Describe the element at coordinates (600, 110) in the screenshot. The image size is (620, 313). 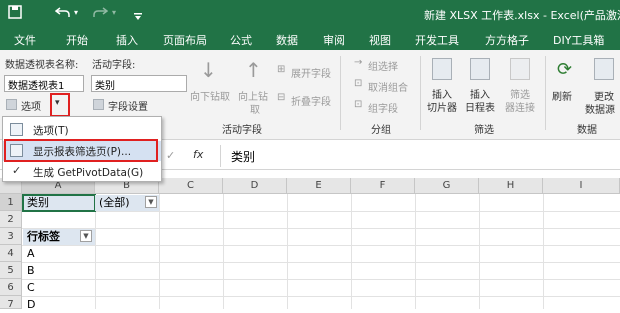
I see `change-source-line2: 数据源` at that location.